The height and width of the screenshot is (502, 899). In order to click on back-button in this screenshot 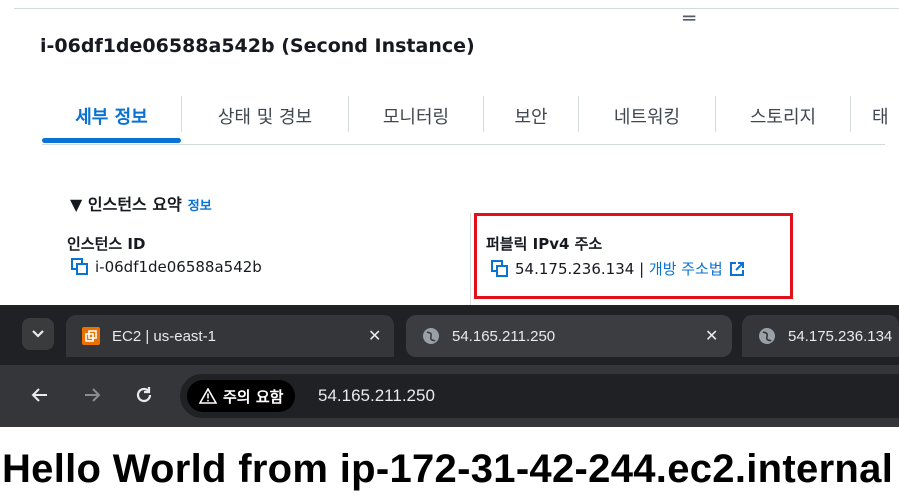, I will do `click(40, 395)`.